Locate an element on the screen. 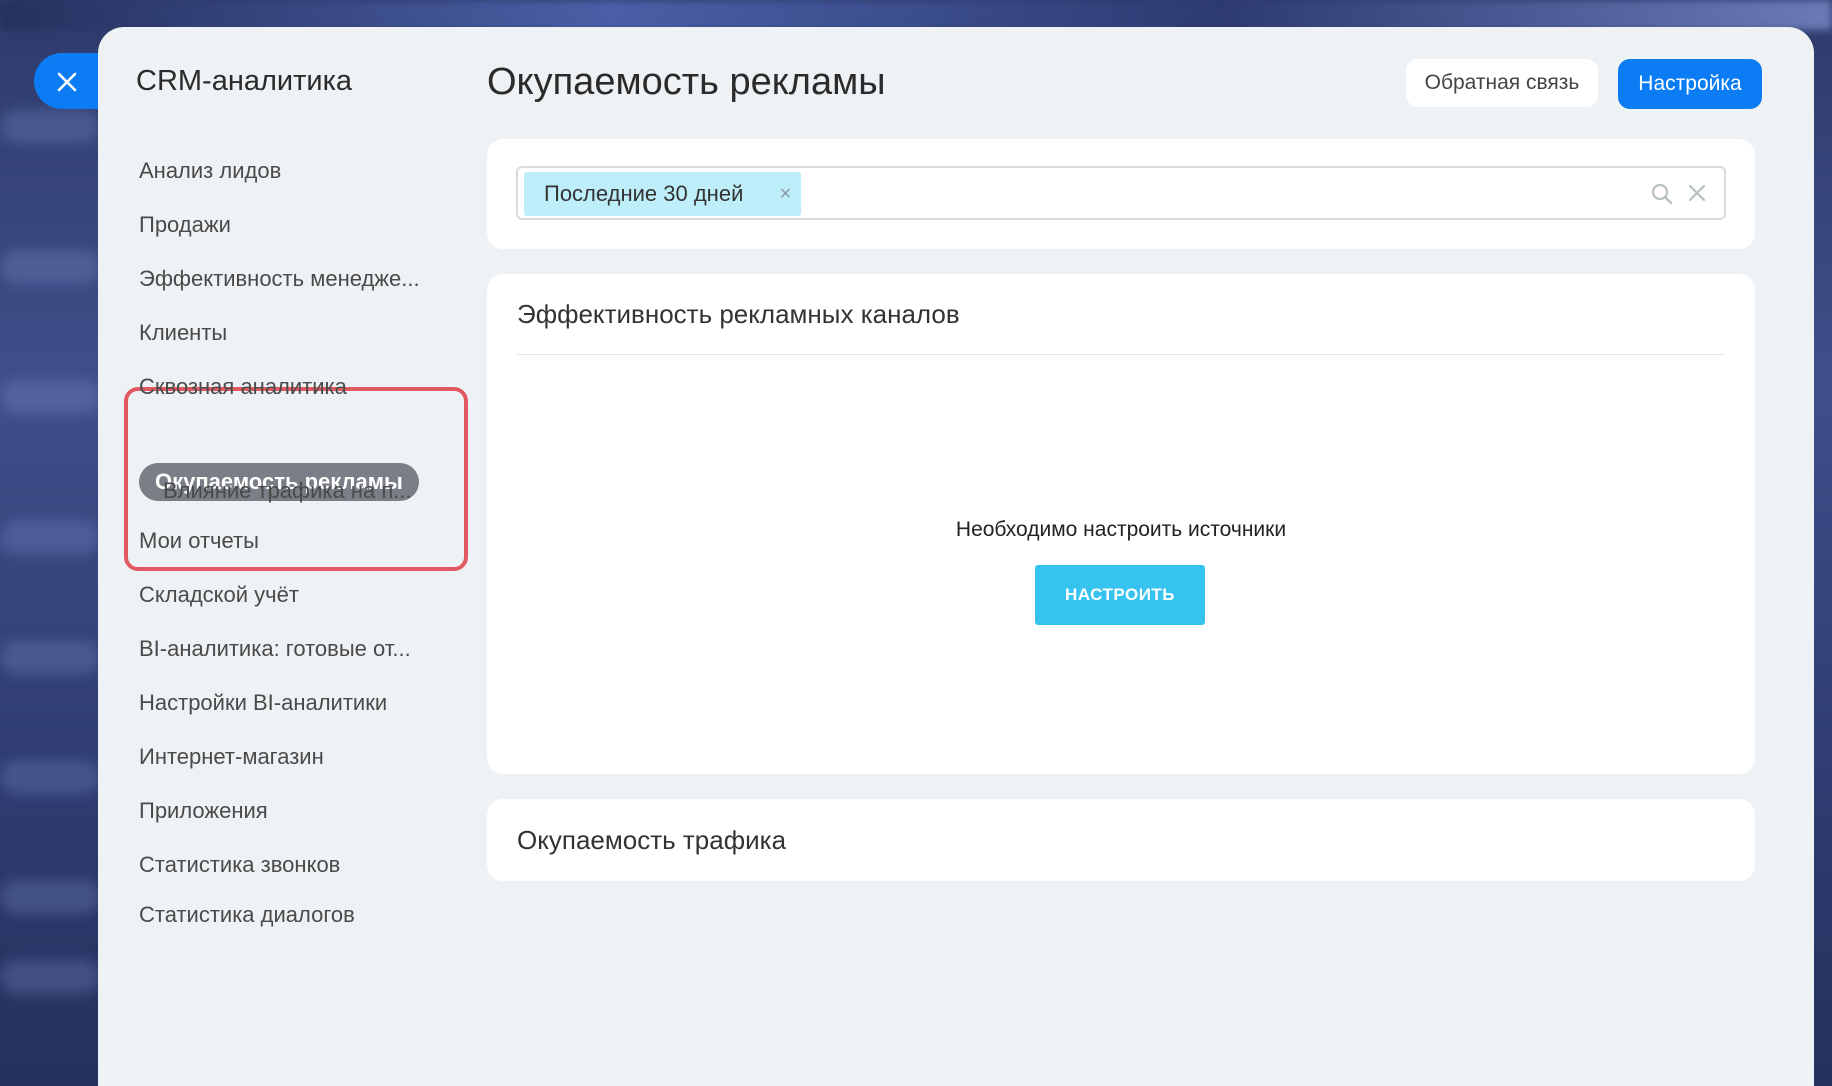  period-filter-chip: Последние 30 дней × is located at coordinates (663, 194).